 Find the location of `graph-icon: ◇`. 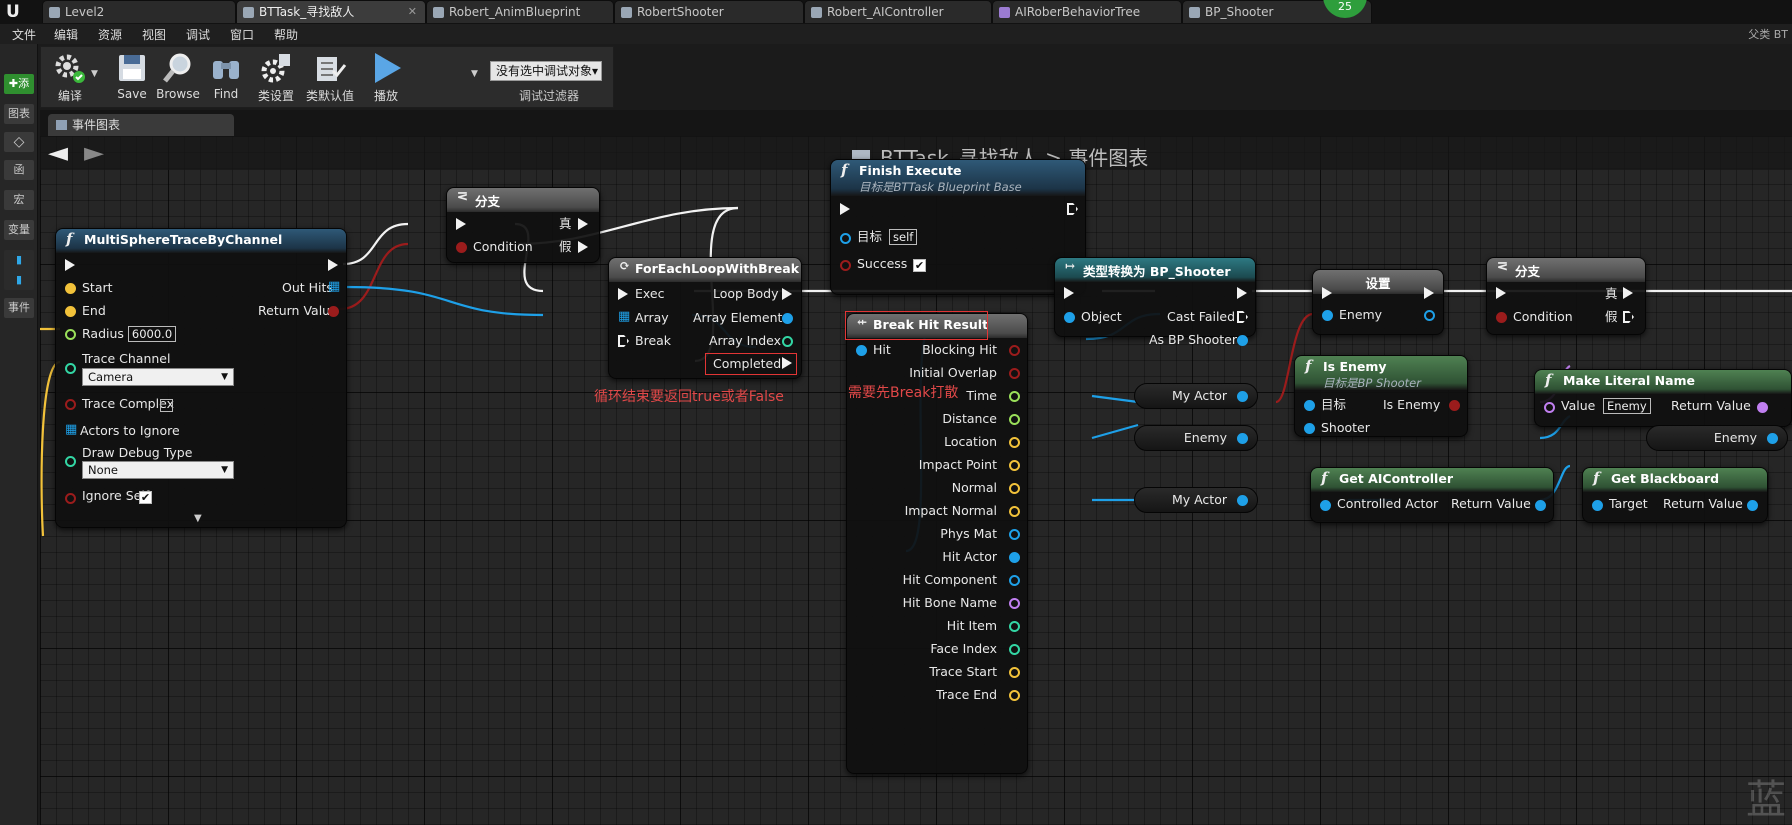

graph-icon: ◇ is located at coordinates (19, 142).